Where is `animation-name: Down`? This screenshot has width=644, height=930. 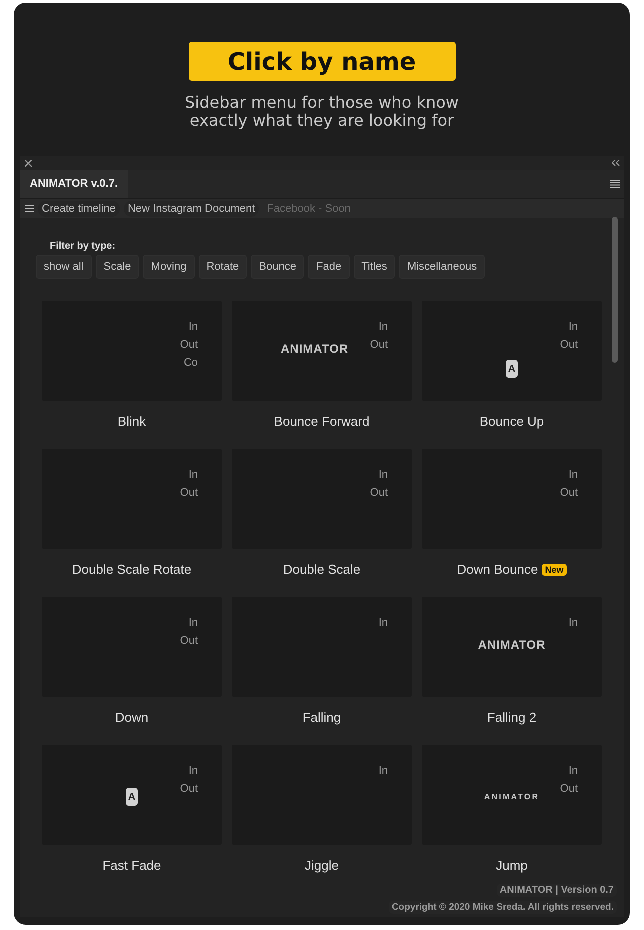
animation-name: Down is located at coordinates (132, 717).